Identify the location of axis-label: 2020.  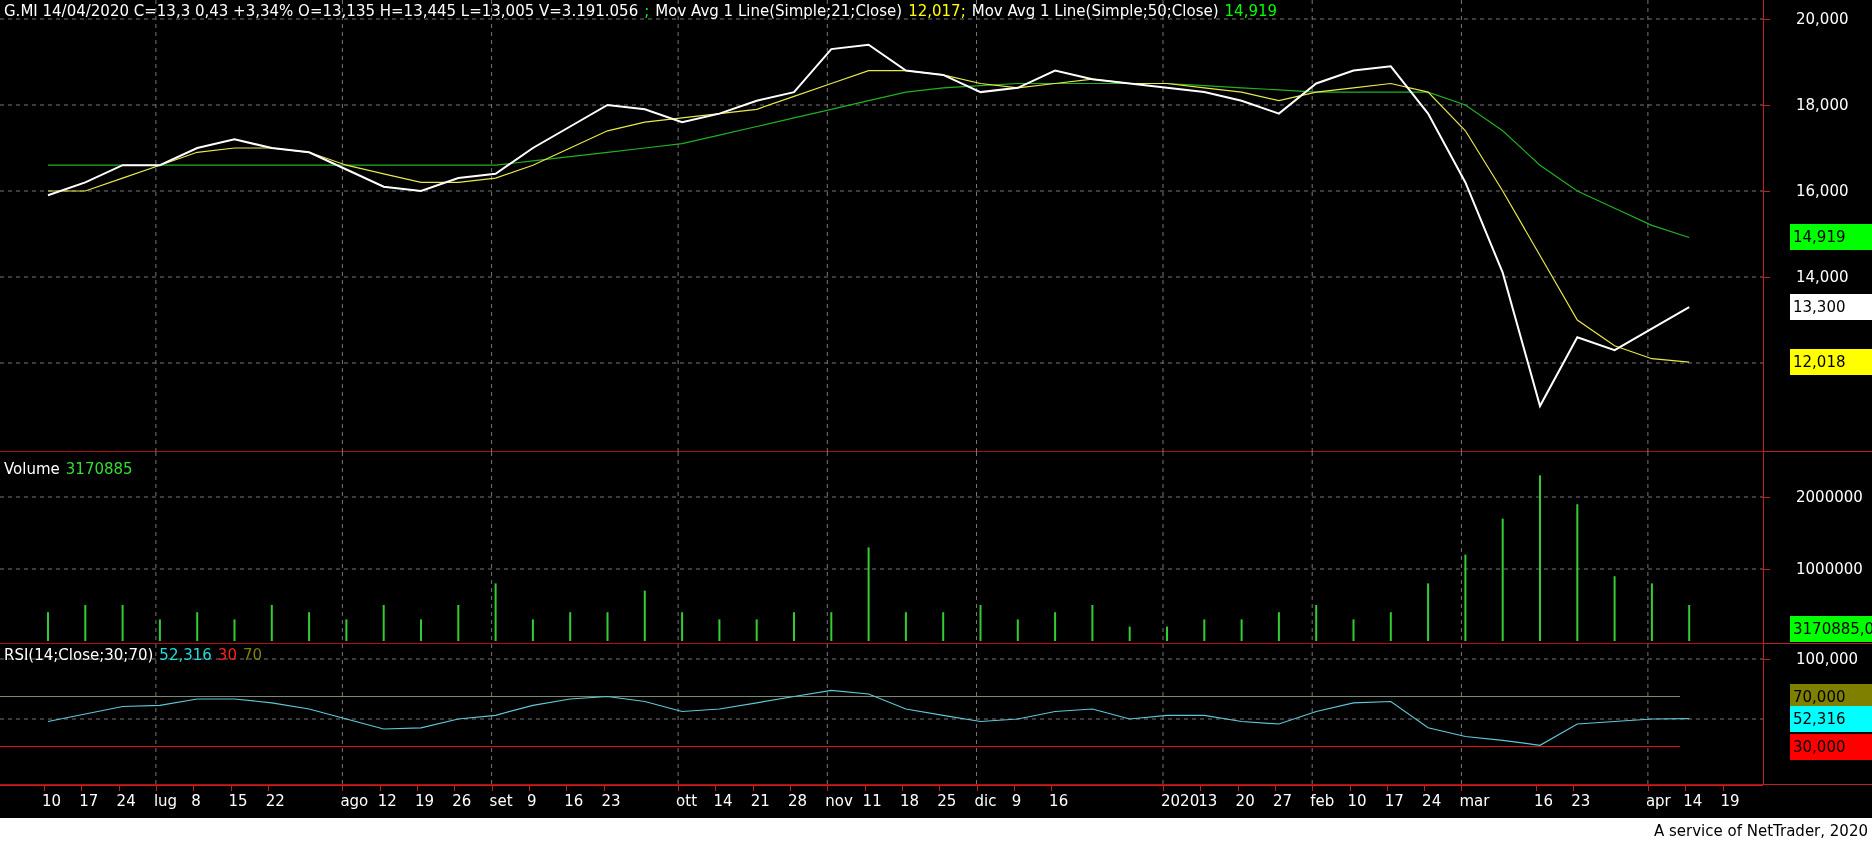
(1180, 801).